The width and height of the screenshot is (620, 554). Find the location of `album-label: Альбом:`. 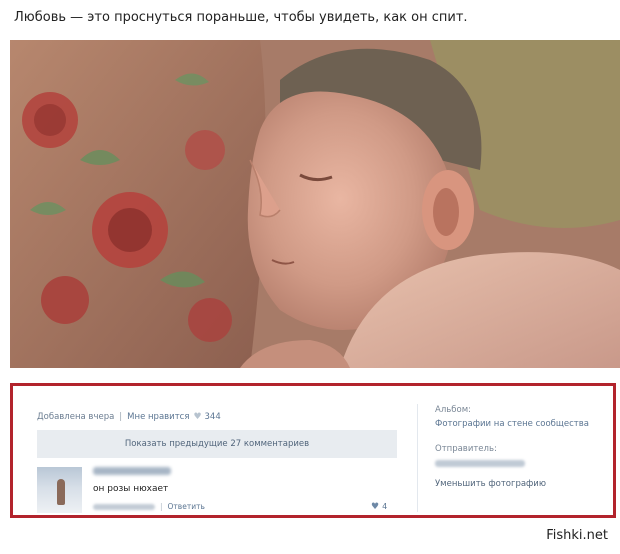

album-label: Альбом: is located at coordinates (453, 410).